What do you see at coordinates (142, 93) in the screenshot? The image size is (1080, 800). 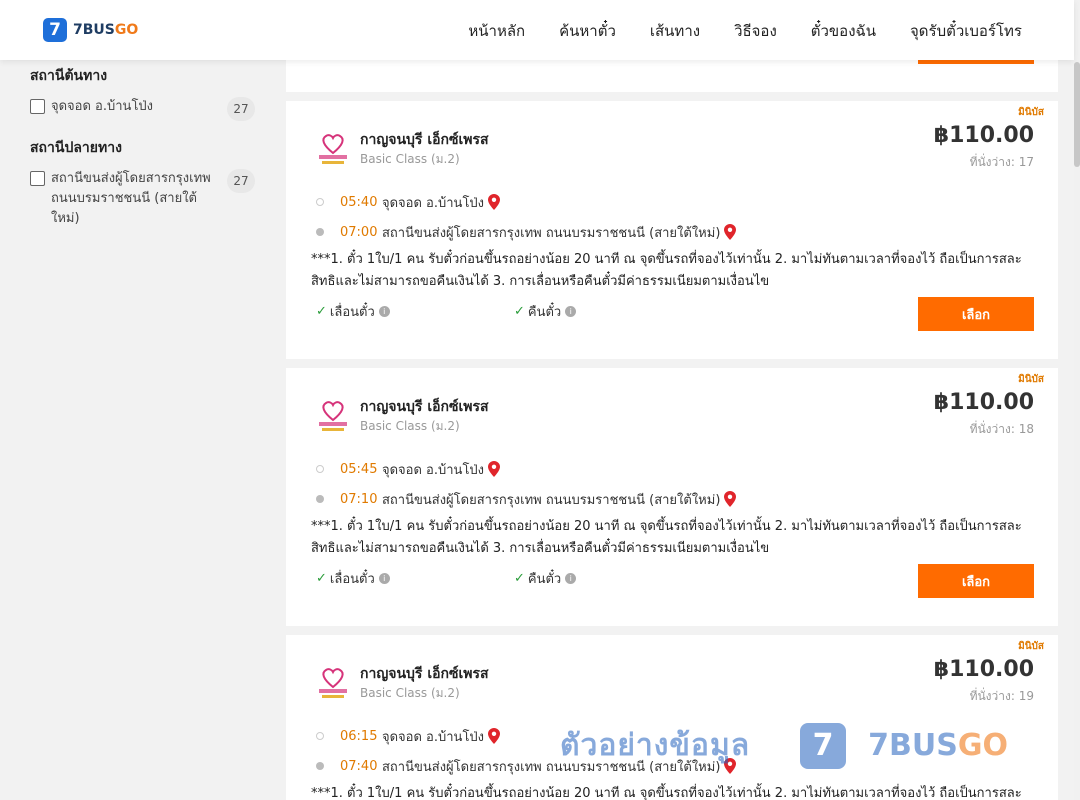 I see `origin-filter: สถานีต้นทาง จุดจอด อ.บ้านโป่ง 27` at bounding box center [142, 93].